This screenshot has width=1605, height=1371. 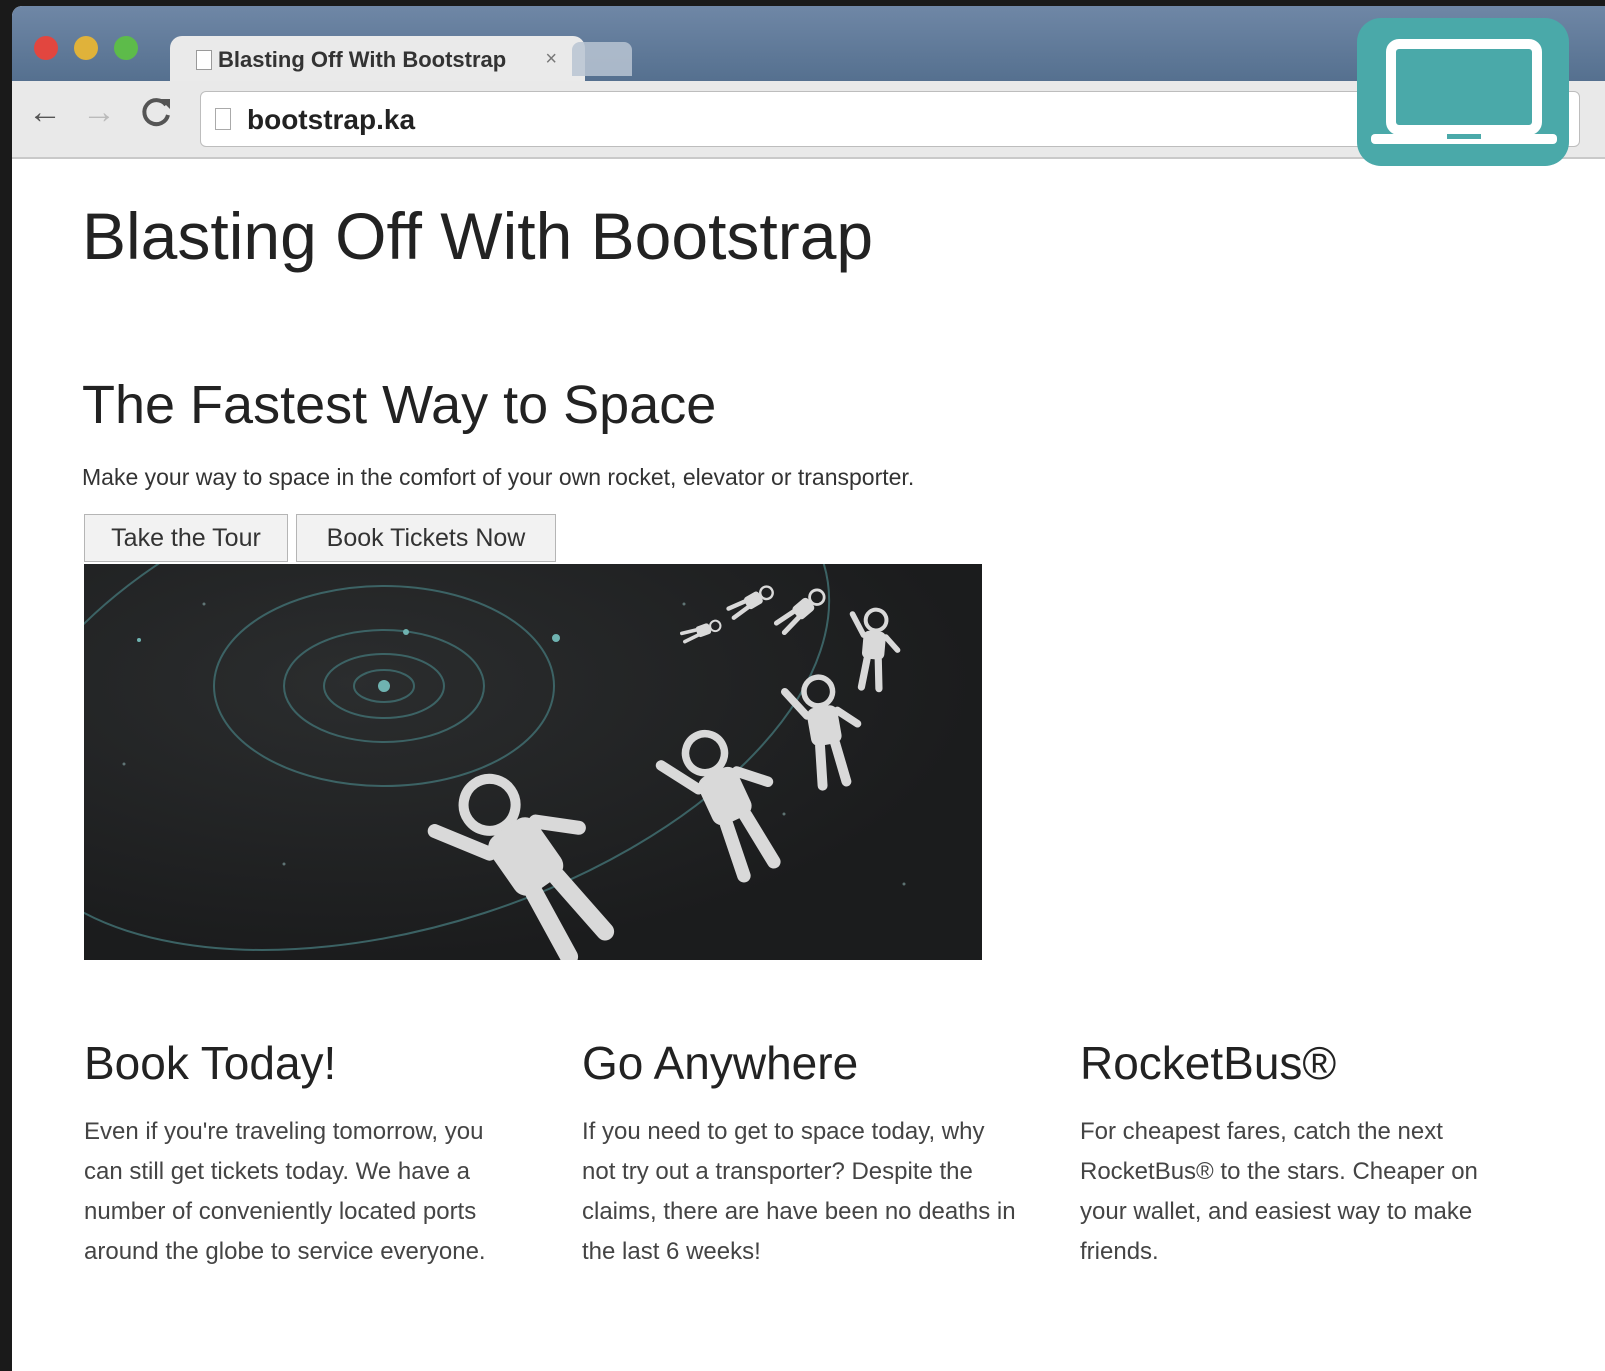 What do you see at coordinates (99, 112) in the screenshot?
I see `arrow-right-icon: →` at bounding box center [99, 112].